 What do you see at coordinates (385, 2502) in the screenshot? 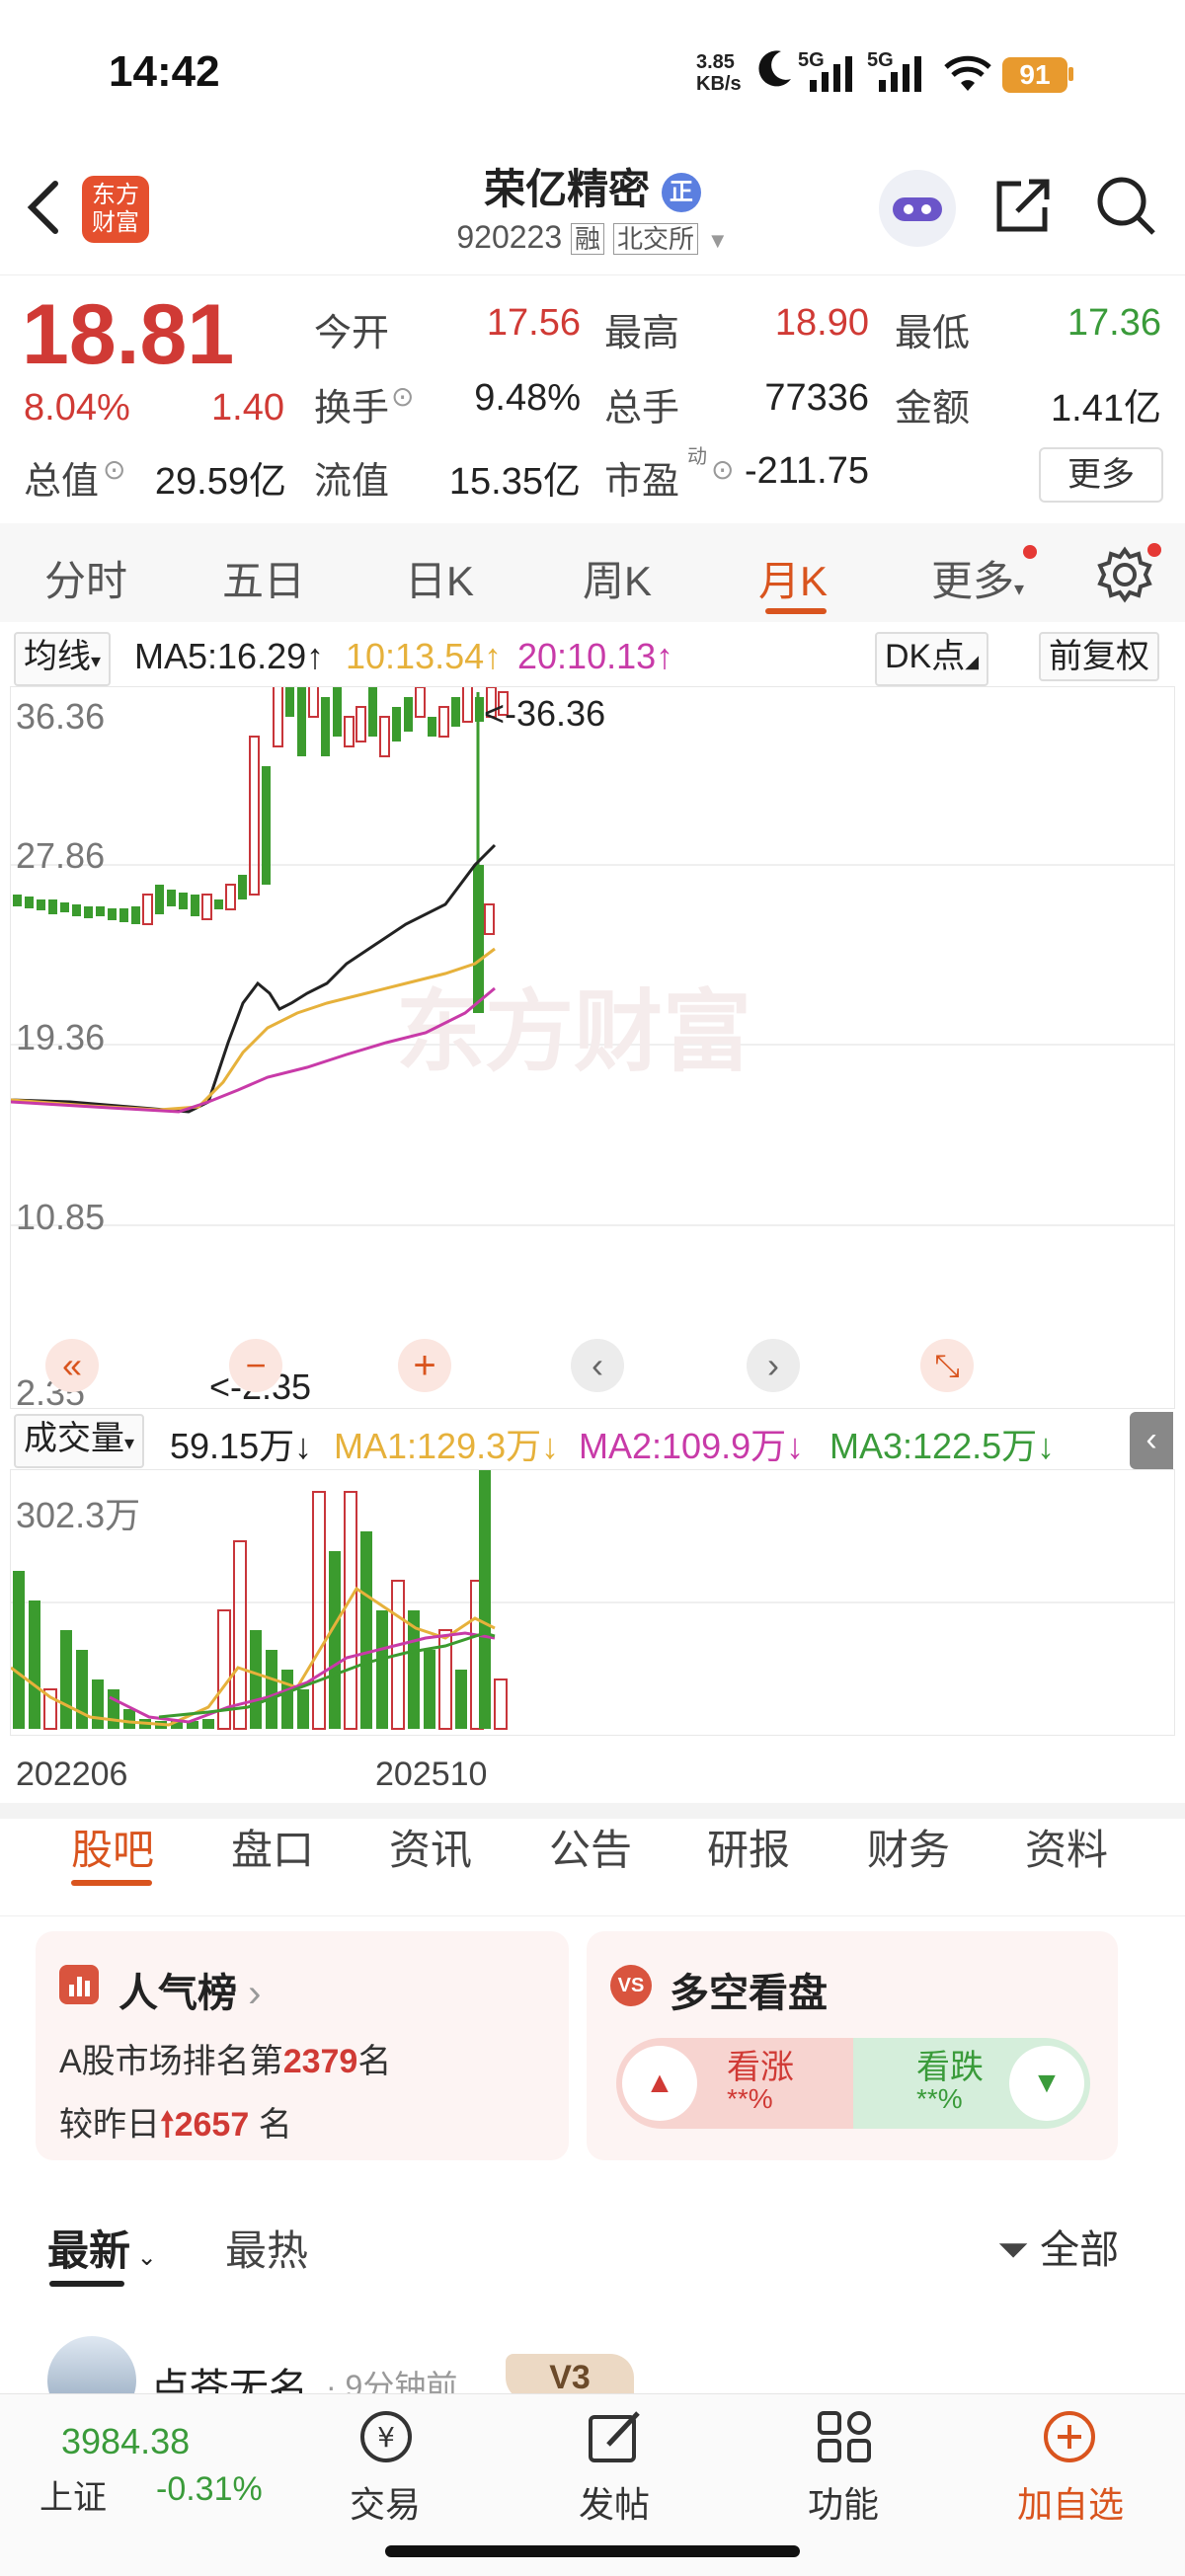
I see `nav-trade: 交易` at bounding box center [385, 2502].